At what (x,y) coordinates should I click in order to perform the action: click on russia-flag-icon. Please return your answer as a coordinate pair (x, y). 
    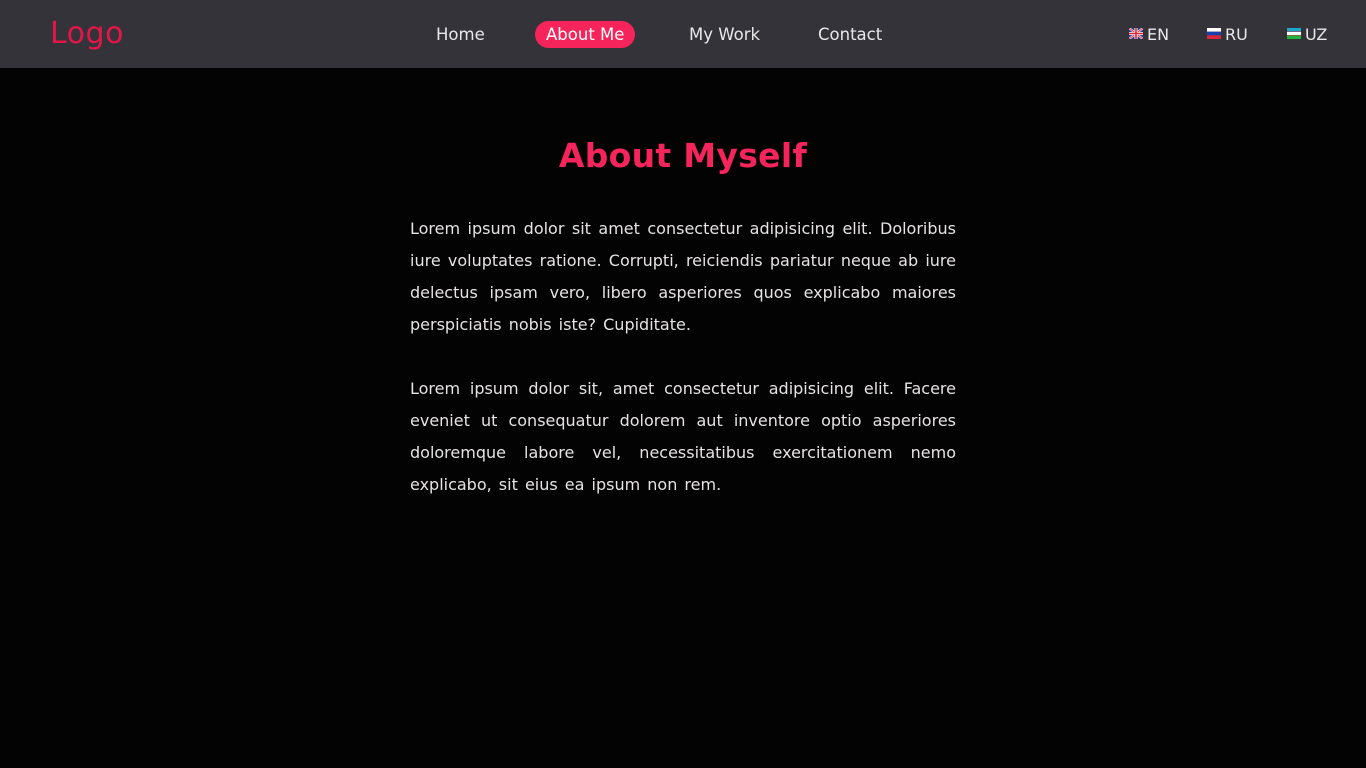
    Looking at the image, I should click on (1214, 33).